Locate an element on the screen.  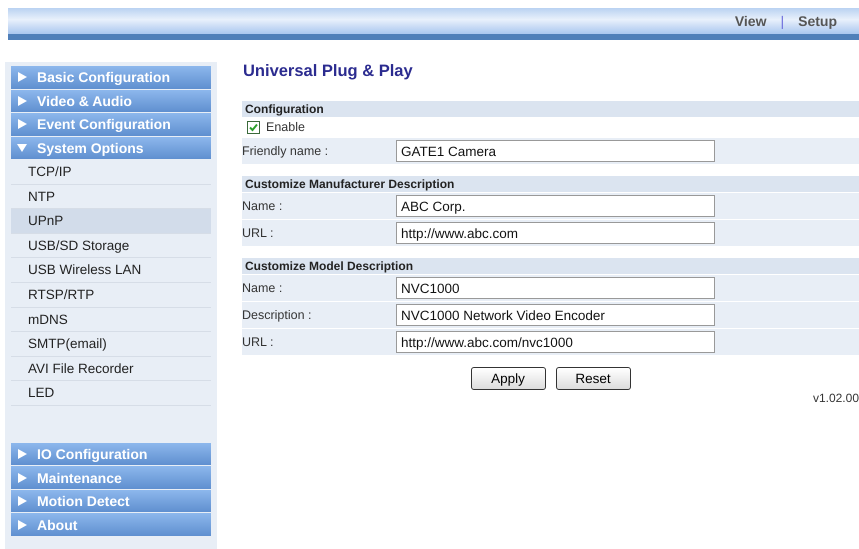
input-field: http://www.abc.com is located at coordinates (555, 233).